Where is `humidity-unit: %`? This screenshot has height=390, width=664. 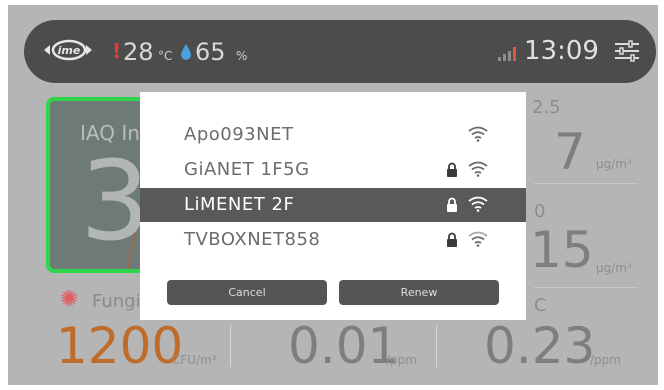 humidity-unit: % is located at coordinates (242, 56).